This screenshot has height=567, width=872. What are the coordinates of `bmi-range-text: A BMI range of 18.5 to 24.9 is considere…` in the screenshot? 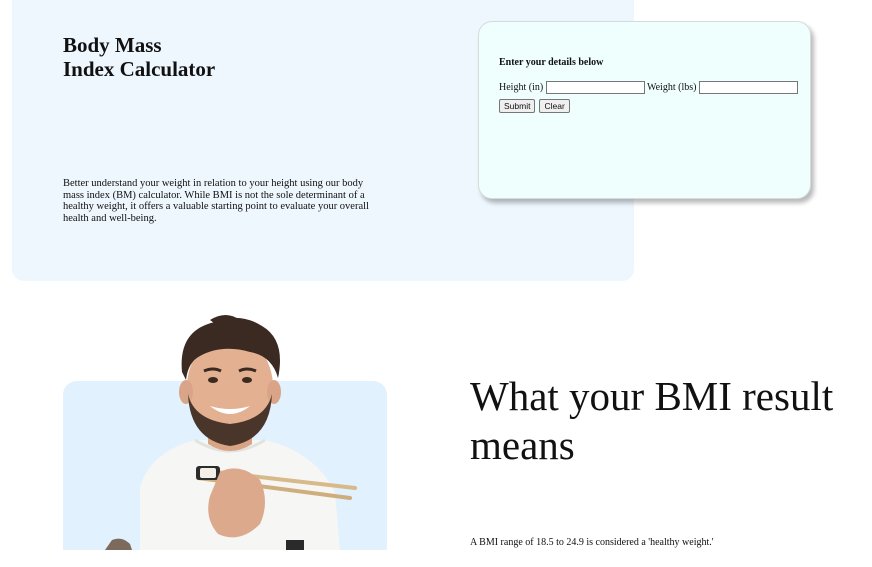 It's located at (592, 542).